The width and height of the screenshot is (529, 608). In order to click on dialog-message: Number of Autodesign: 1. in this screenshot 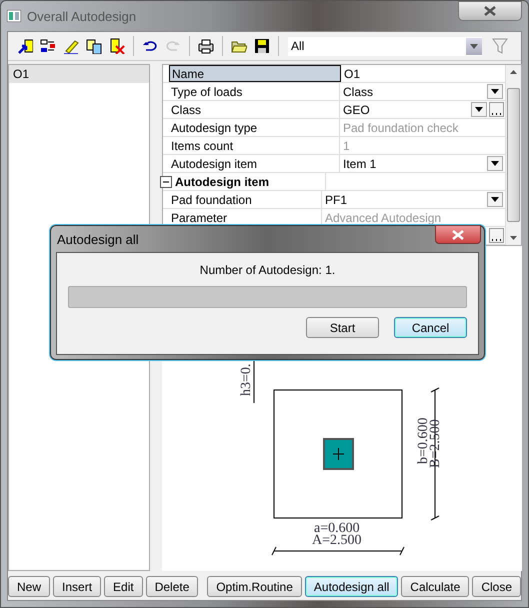, I will do `click(268, 270)`.